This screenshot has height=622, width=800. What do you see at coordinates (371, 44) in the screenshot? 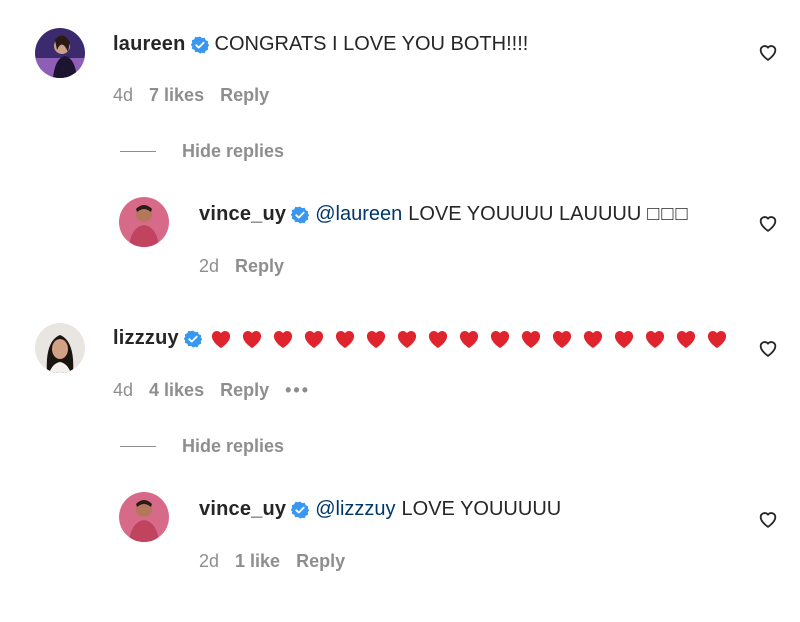
I see `comment-text: CONGRATS I LOVE YOU BOTH!!!!` at bounding box center [371, 44].